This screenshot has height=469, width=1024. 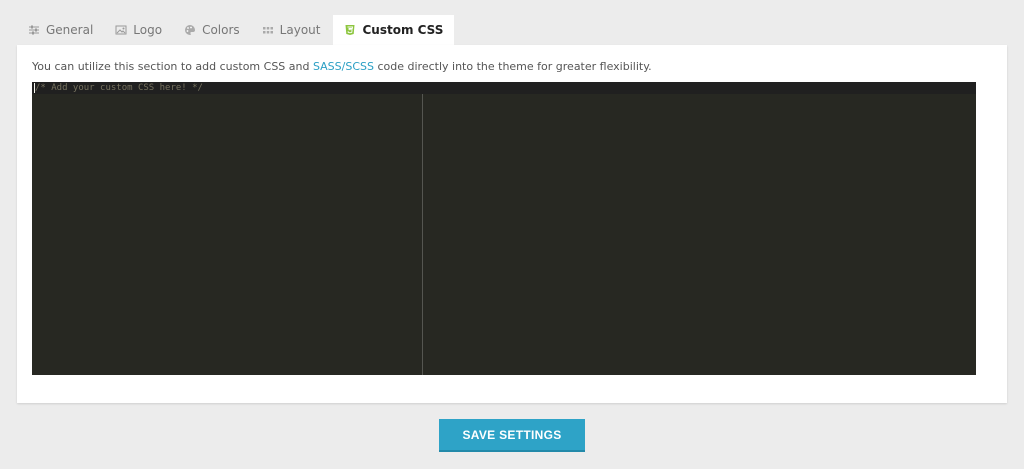 What do you see at coordinates (221, 30) in the screenshot?
I see `tab-colors-label: Colors` at bounding box center [221, 30].